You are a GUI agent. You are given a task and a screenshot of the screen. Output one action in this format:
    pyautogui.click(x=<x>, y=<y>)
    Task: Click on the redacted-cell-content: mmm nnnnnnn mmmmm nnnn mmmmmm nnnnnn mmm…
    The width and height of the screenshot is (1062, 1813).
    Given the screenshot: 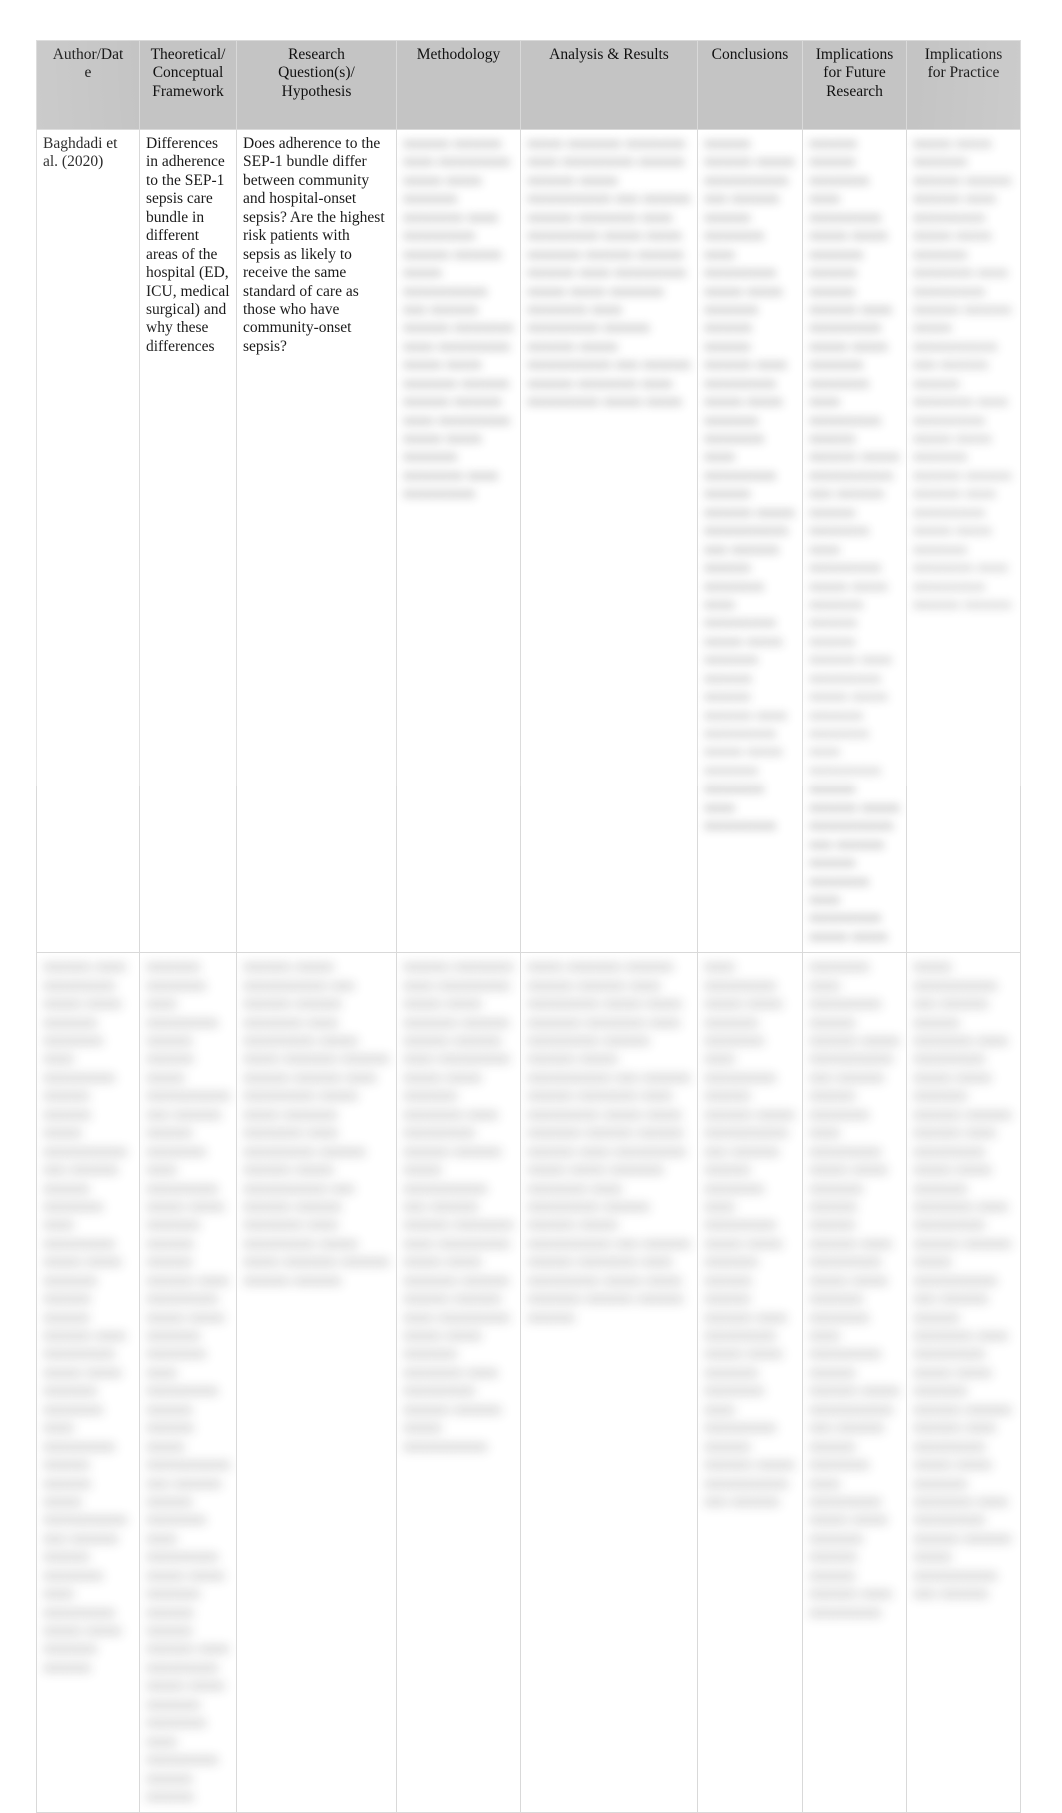 What is the action you would take?
    pyautogui.click(x=609, y=273)
    